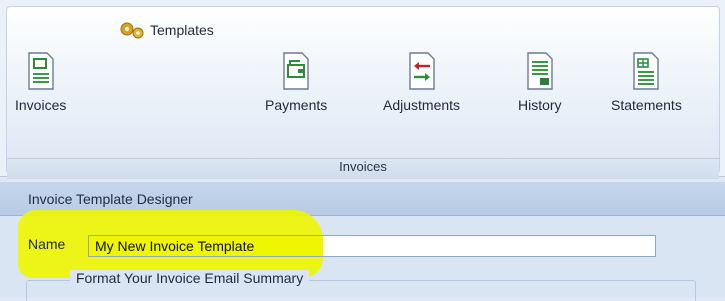 Image resolution: width=725 pixels, height=301 pixels. Describe the element at coordinates (646, 71) in the screenshot. I see `statement-document-icon` at that location.